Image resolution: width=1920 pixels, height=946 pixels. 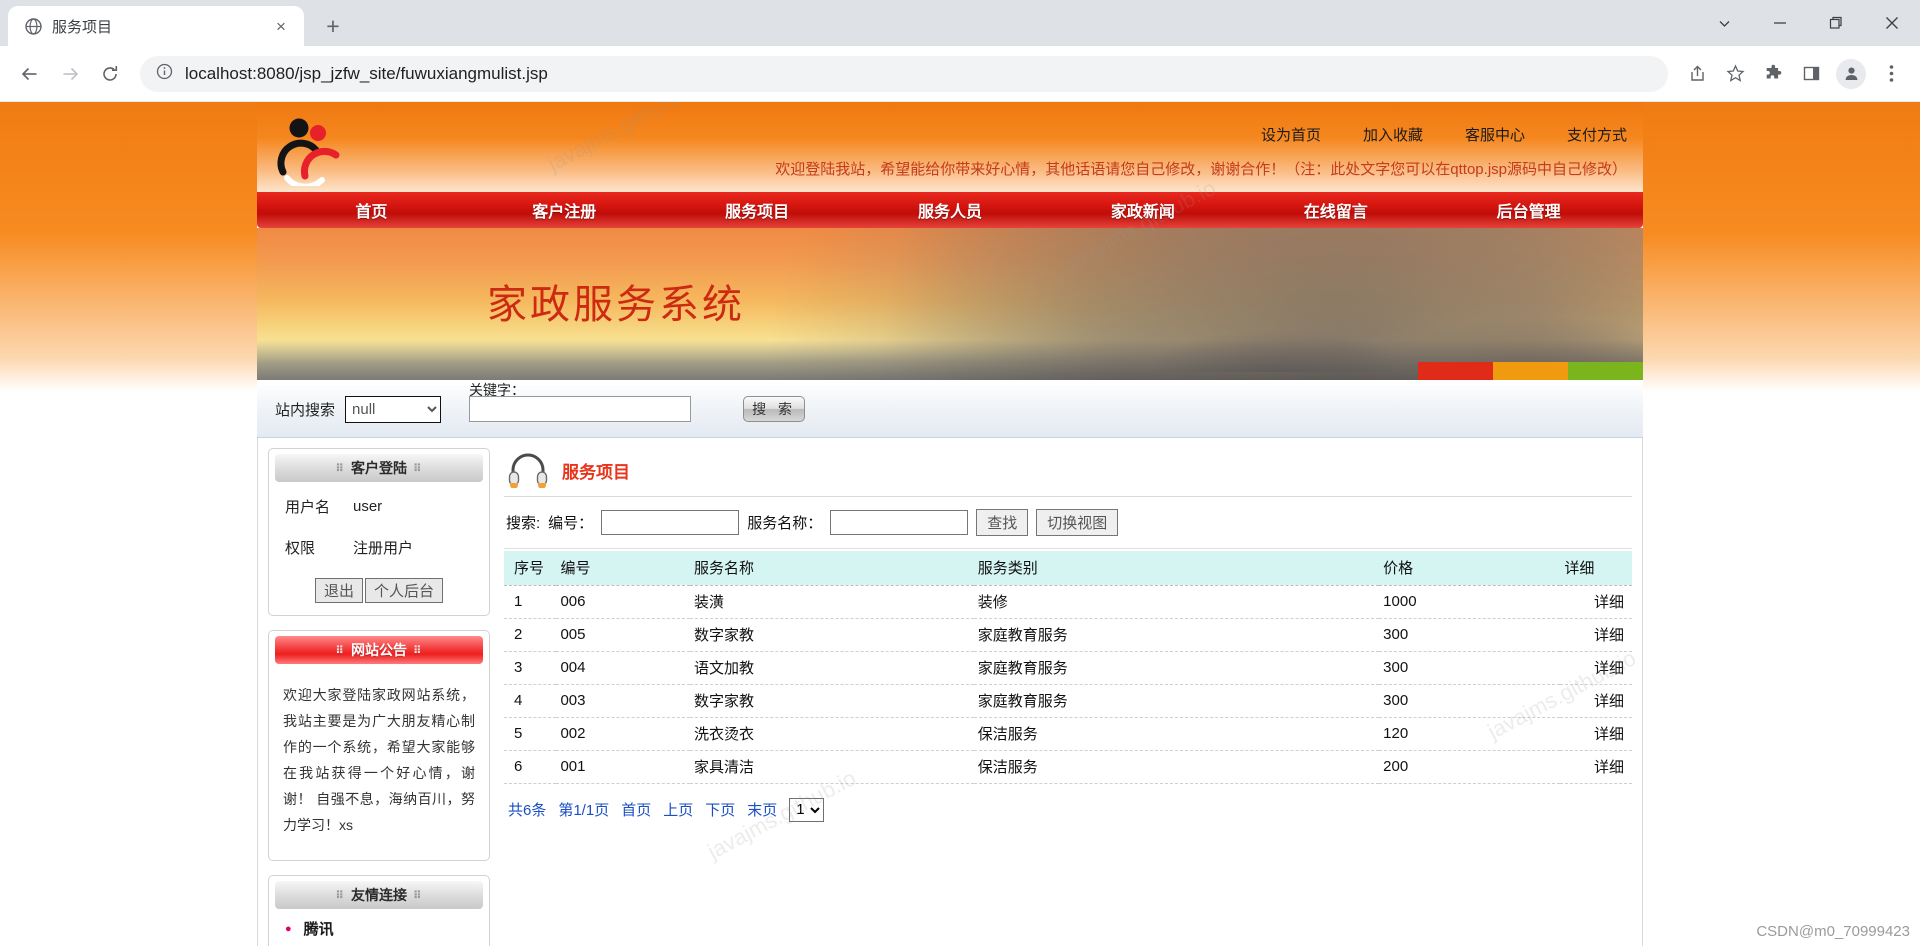 I want to click on friend-links-panel: ⠿ 友情连接 ⠿ ● 腾讯 ● 雅虎, so click(x=379, y=910).